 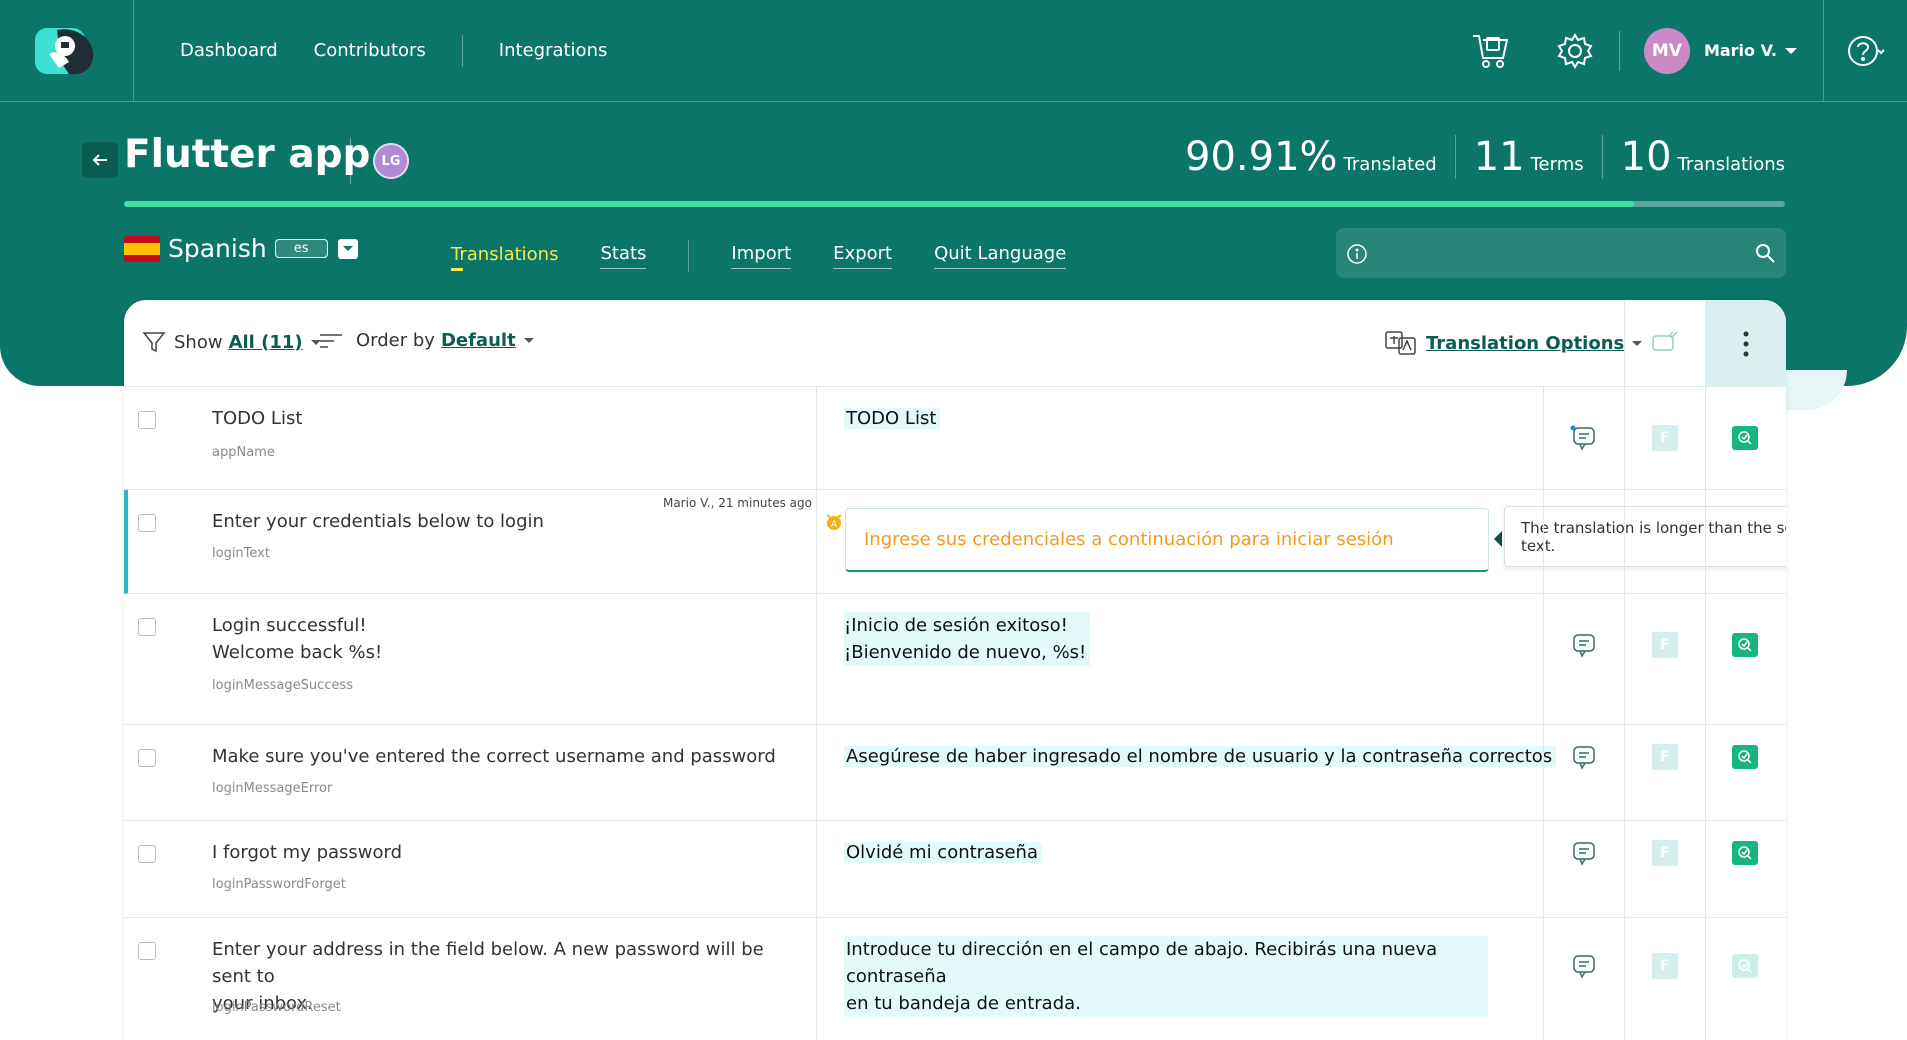 I want to click on show-value: All (11), so click(x=266, y=342).